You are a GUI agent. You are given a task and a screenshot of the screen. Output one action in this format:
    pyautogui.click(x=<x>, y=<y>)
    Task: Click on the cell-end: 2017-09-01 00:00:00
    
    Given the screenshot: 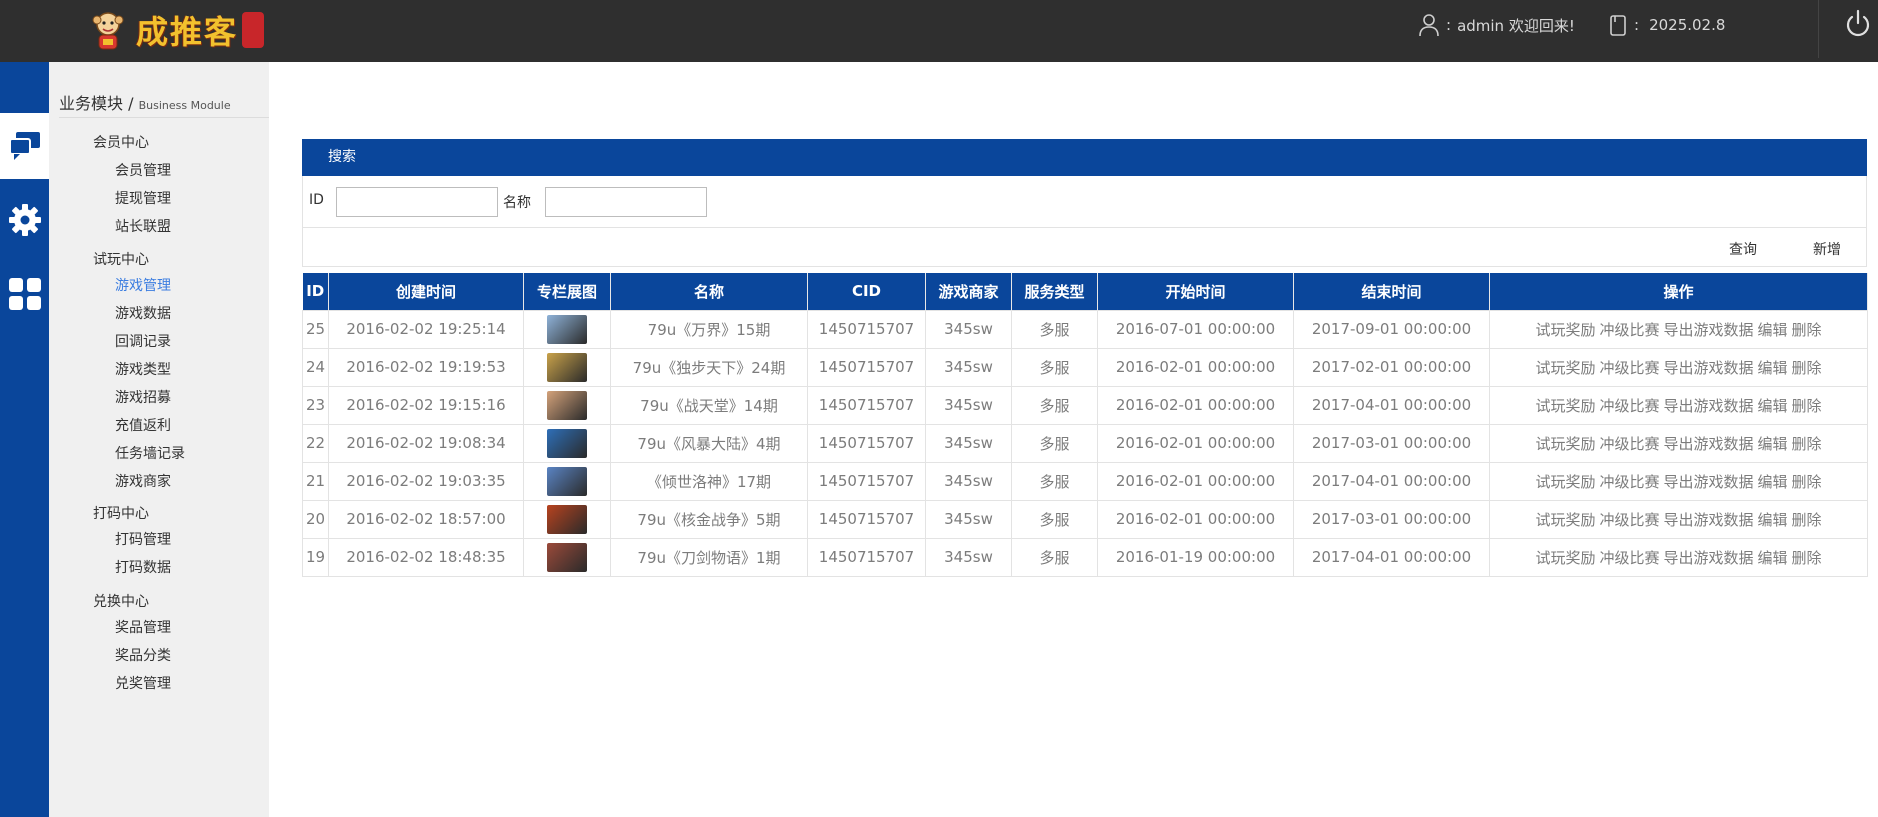 What is the action you would take?
    pyautogui.click(x=1391, y=329)
    